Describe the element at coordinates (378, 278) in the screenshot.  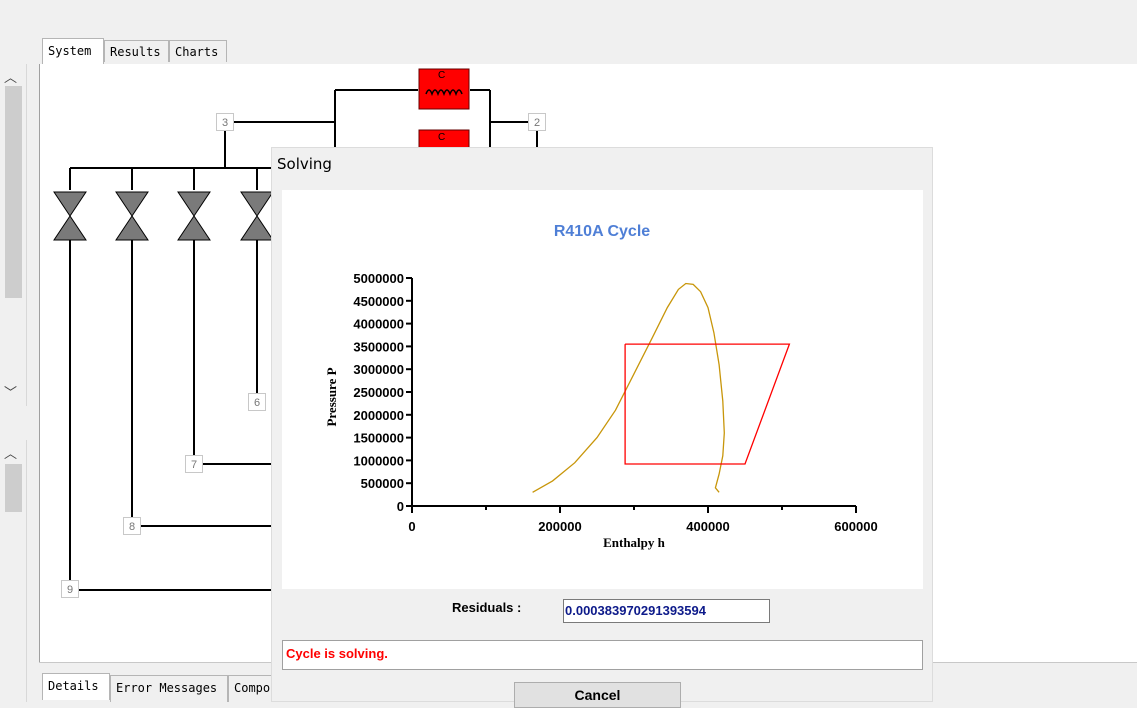
I see `y-tick-label: 5000000` at that location.